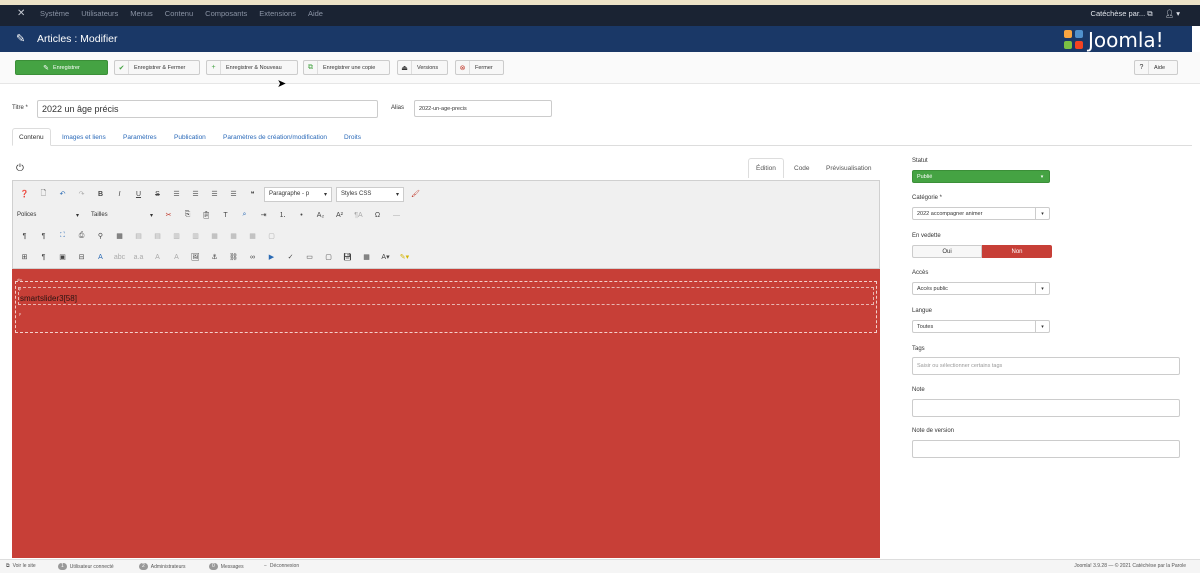 This screenshot has height=573, width=1200. Describe the element at coordinates (141, 13) in the screenshot. I see `menu-menus: Menus` at that location.